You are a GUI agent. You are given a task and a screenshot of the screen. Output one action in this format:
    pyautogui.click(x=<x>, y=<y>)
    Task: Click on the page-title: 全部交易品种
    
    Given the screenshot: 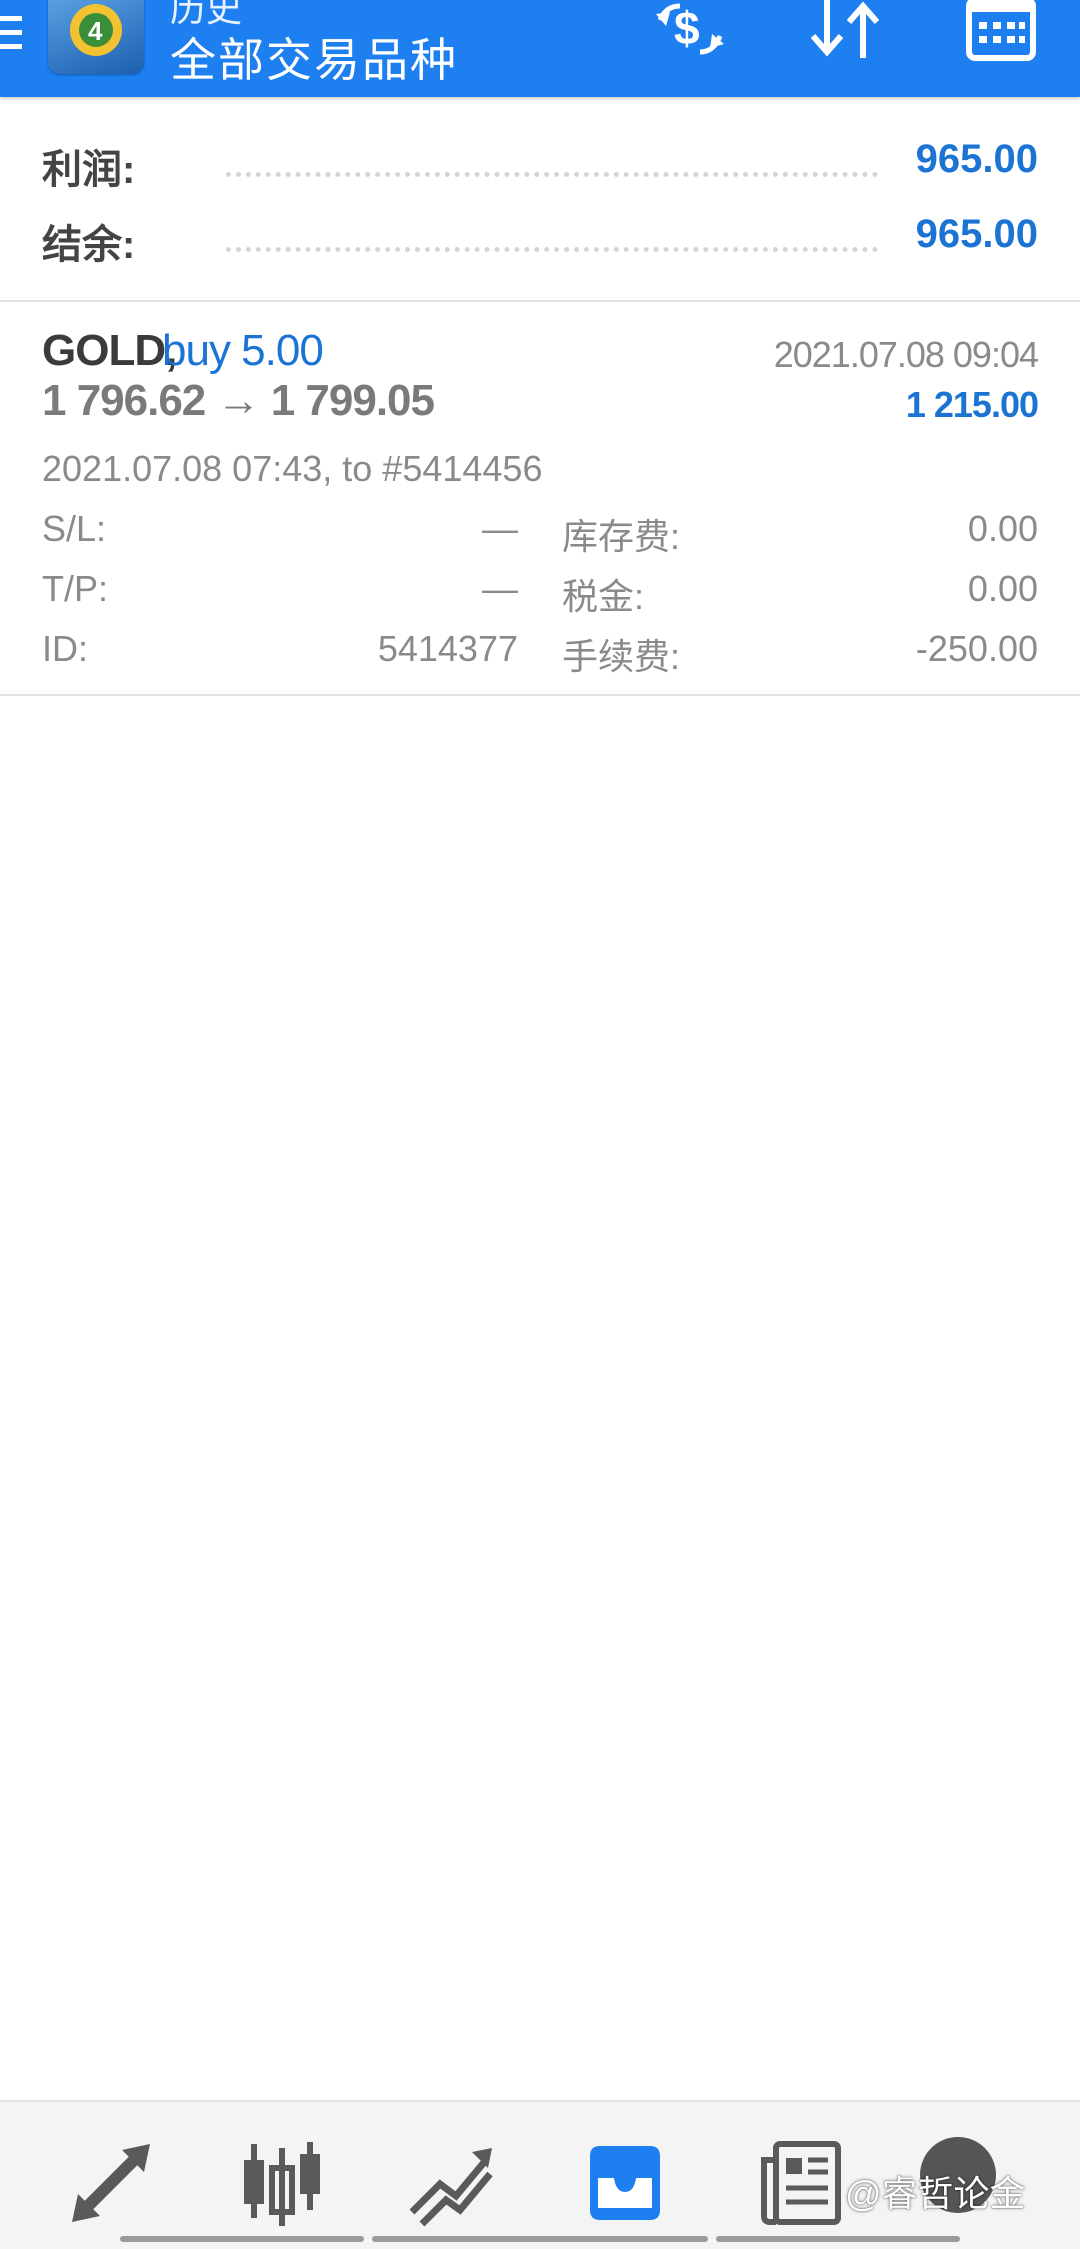 What is the action you would take?
    pyautogui.click(x=314, y=57)
    